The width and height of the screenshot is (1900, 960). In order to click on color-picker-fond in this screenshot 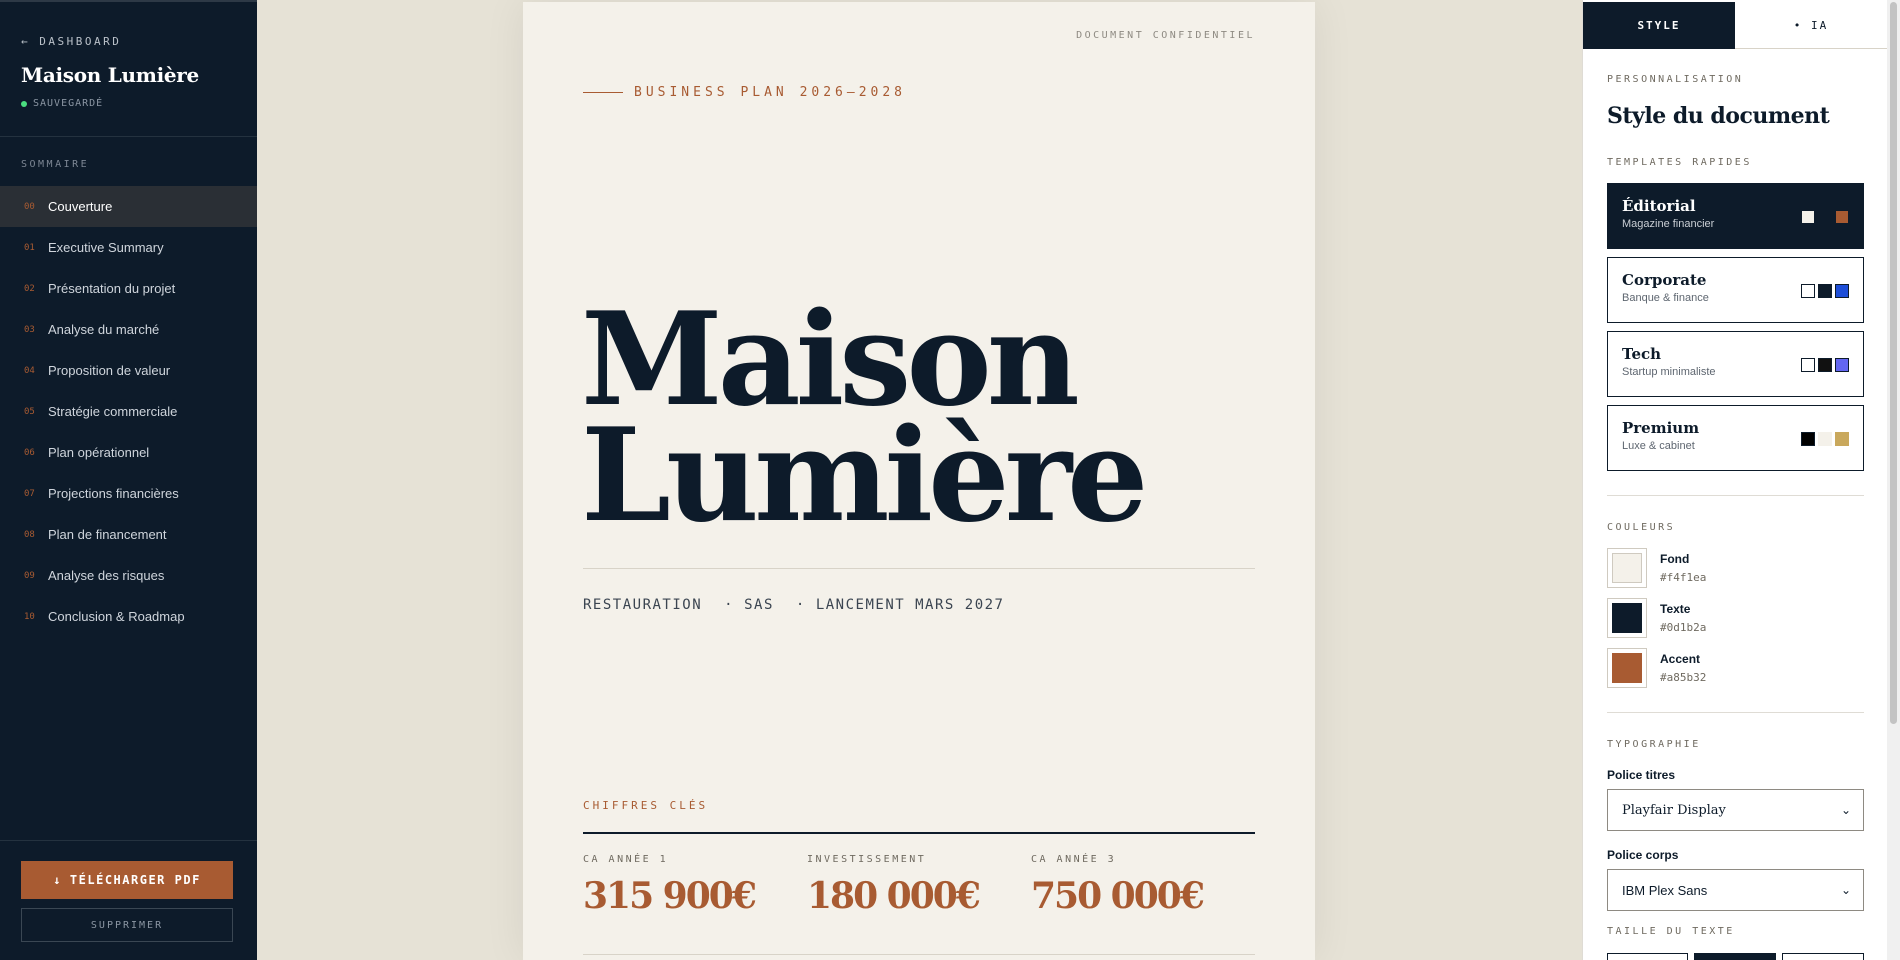, I will do `click(1627, 568)`.